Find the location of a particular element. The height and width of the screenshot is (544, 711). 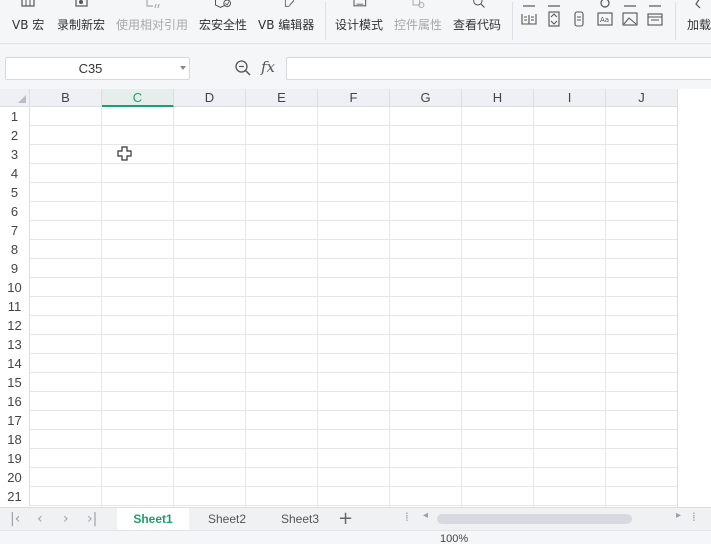

zoom-level: 100% is located at coordinates (454, 538).